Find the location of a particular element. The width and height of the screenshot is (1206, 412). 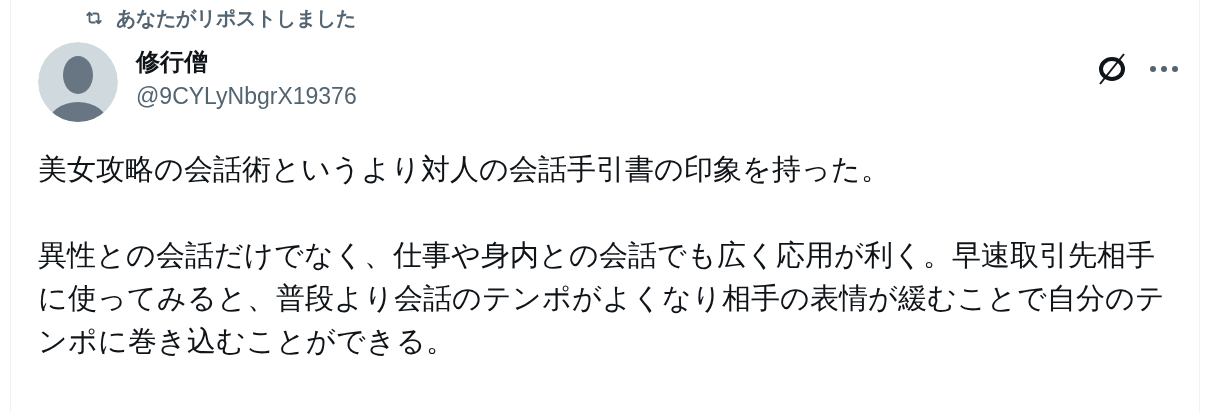

more-icon is located at coordinates (1164, 69).